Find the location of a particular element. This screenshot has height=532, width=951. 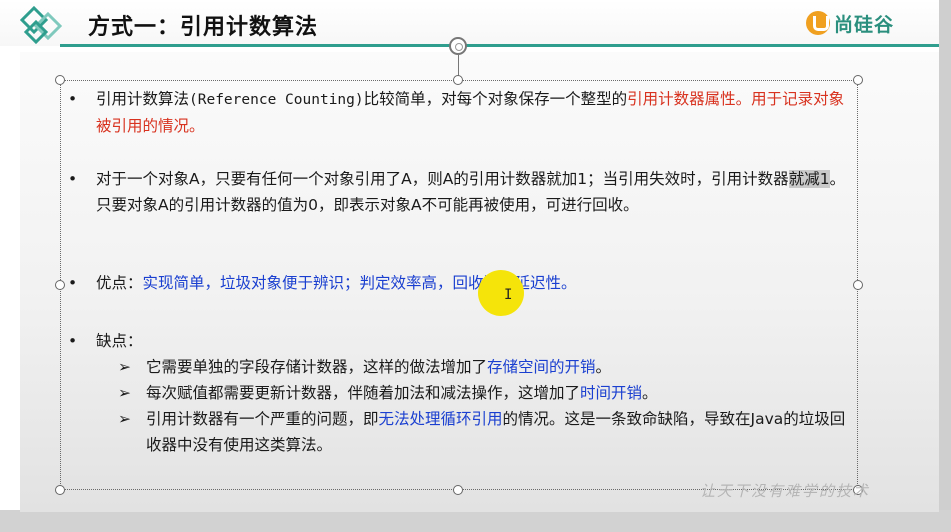

resize-handle-top-right is located at coordinates (858, 80).